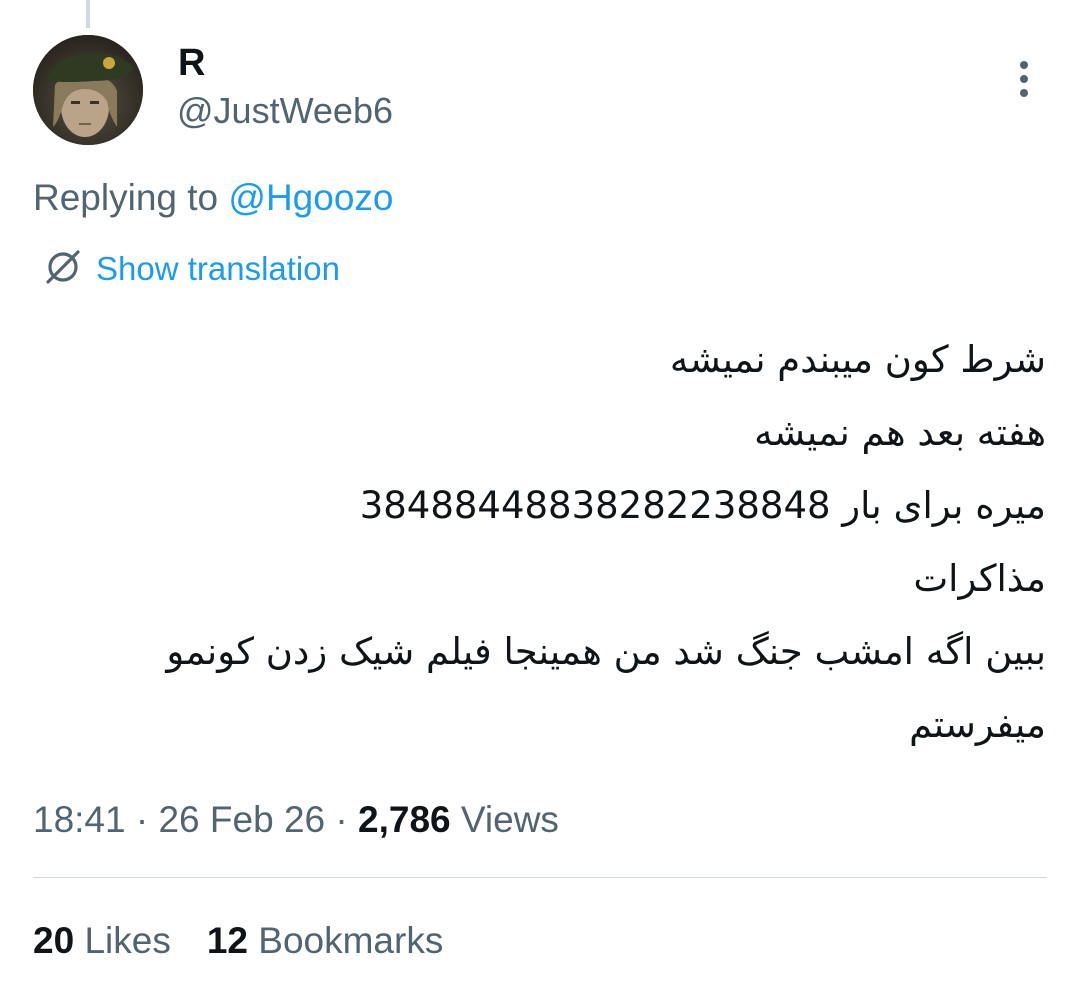 This screenshot has height=995, width=1067. I want to click on tweet-meta: 18:41 · 26 Feb 26 · 2,786 Views, so click(296, 820).